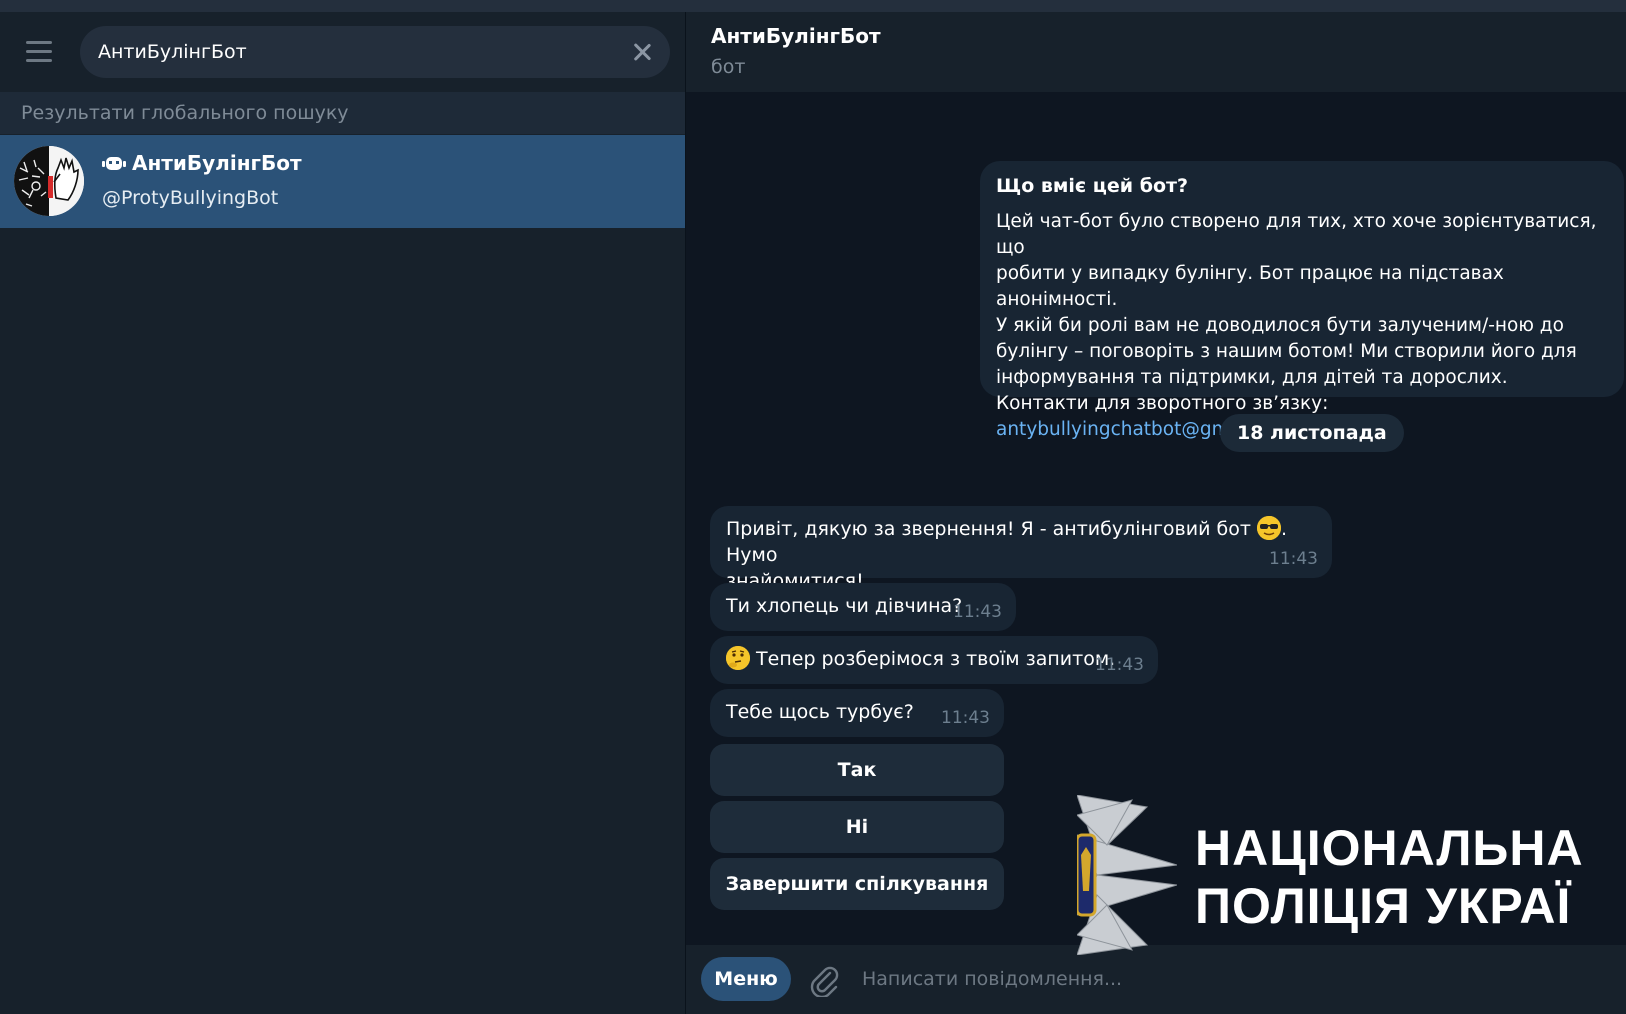  What do you see at coordinates (49, 181) in the screenshot?
I see `avatar` at bounding box center [49, 181].